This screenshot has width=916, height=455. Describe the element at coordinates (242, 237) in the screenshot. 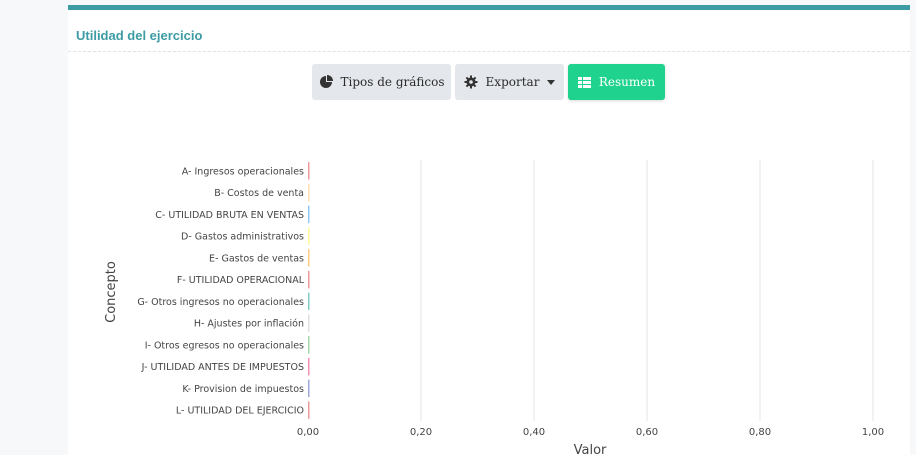

I see `y-tick-label: D- Gastos administrativos` at that location.